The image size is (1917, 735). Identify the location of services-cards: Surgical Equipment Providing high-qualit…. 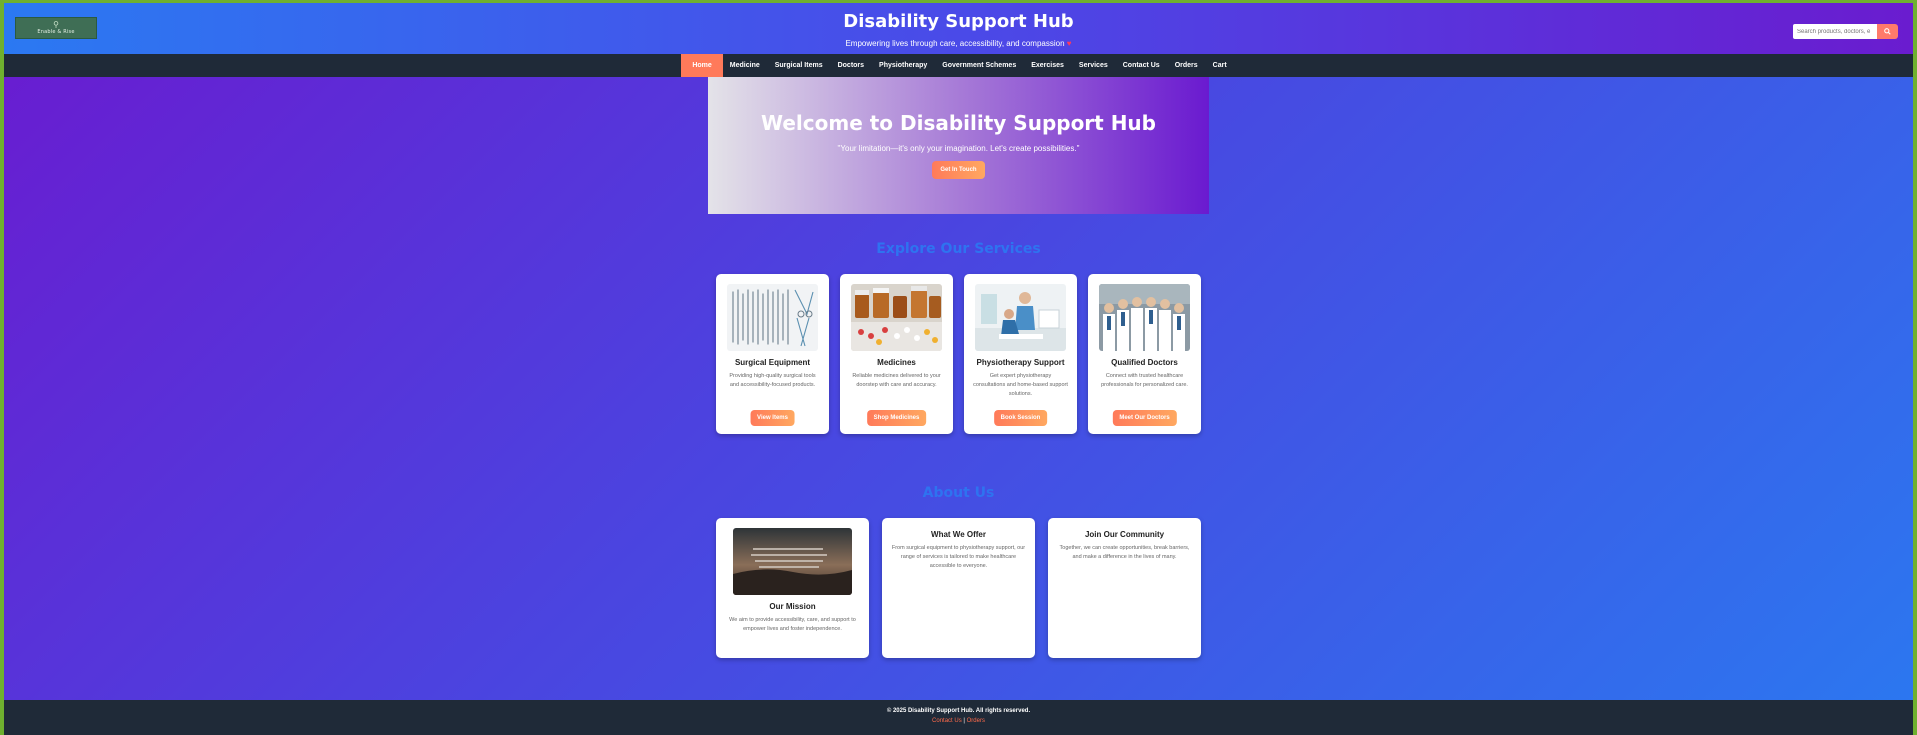
(958, 354).